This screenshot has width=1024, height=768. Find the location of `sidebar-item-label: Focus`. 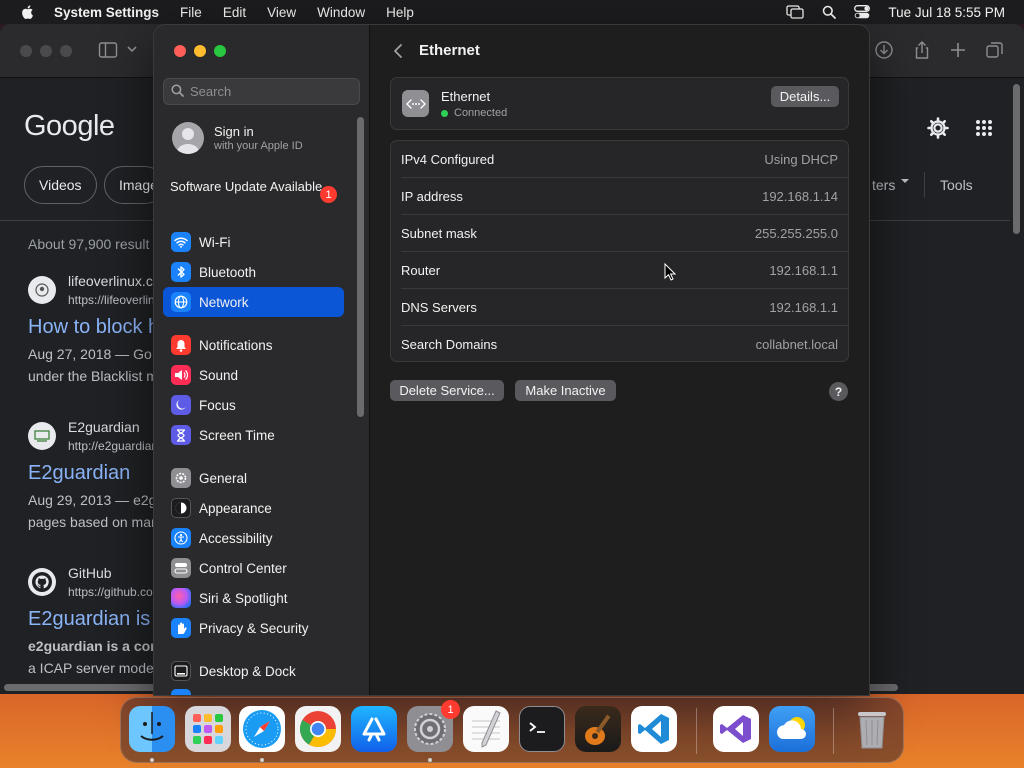

sidebar-item-label: Focus is located at coordinates (217, 405).